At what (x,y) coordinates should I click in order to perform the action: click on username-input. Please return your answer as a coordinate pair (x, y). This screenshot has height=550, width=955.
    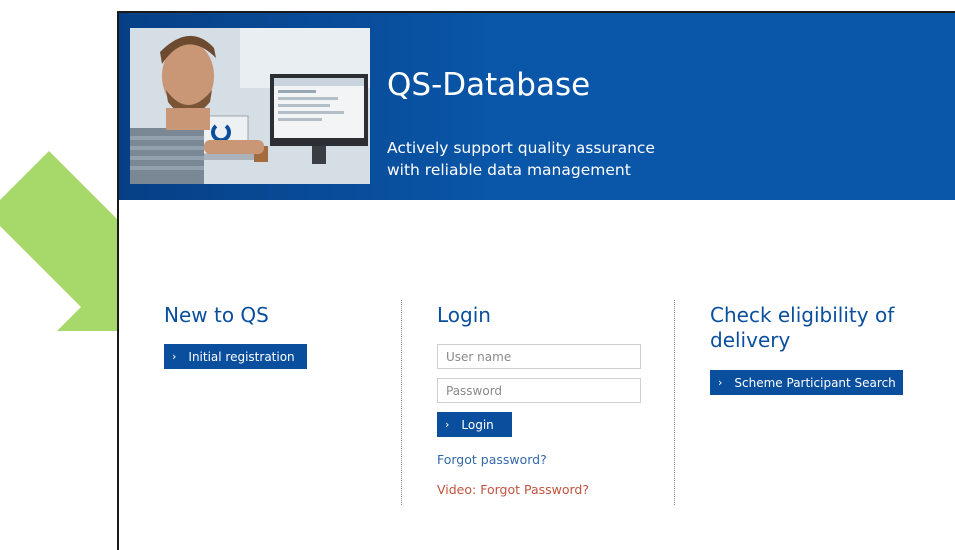
    Looking at the image, I should click on (539, 356).